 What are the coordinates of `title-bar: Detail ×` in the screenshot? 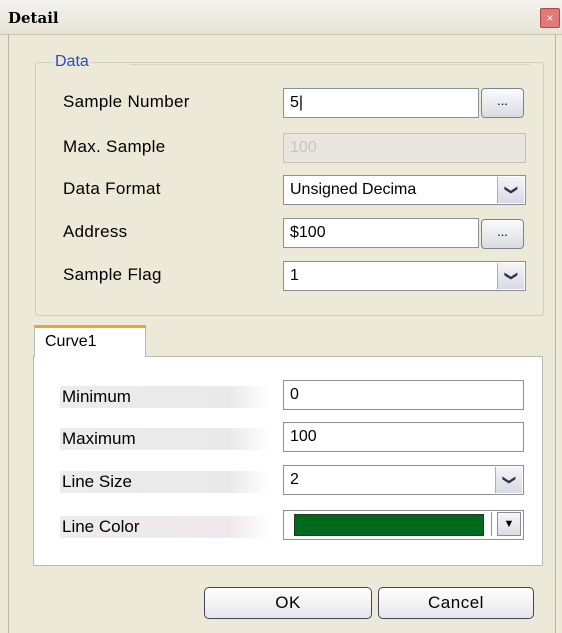 It's located at (281, 17).